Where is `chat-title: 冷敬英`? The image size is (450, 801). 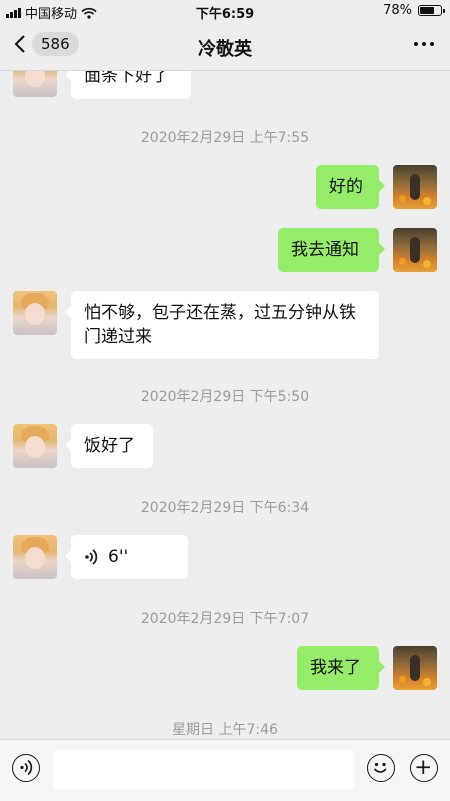
chat-title: 冷敬英 is located at coordinates (225, 49).